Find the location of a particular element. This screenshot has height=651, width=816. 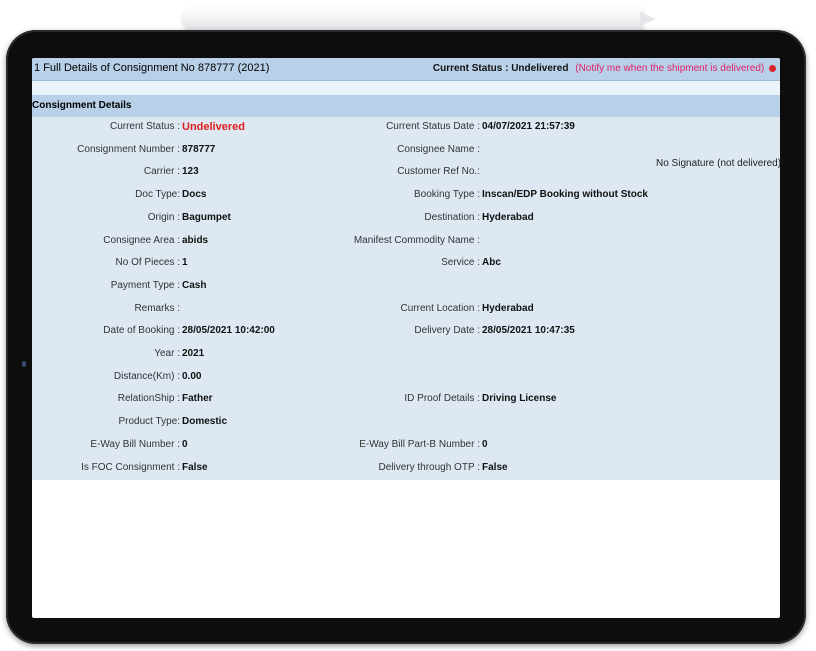

field-label: Is FOC Consignment : is located at coordinates (130, 467).